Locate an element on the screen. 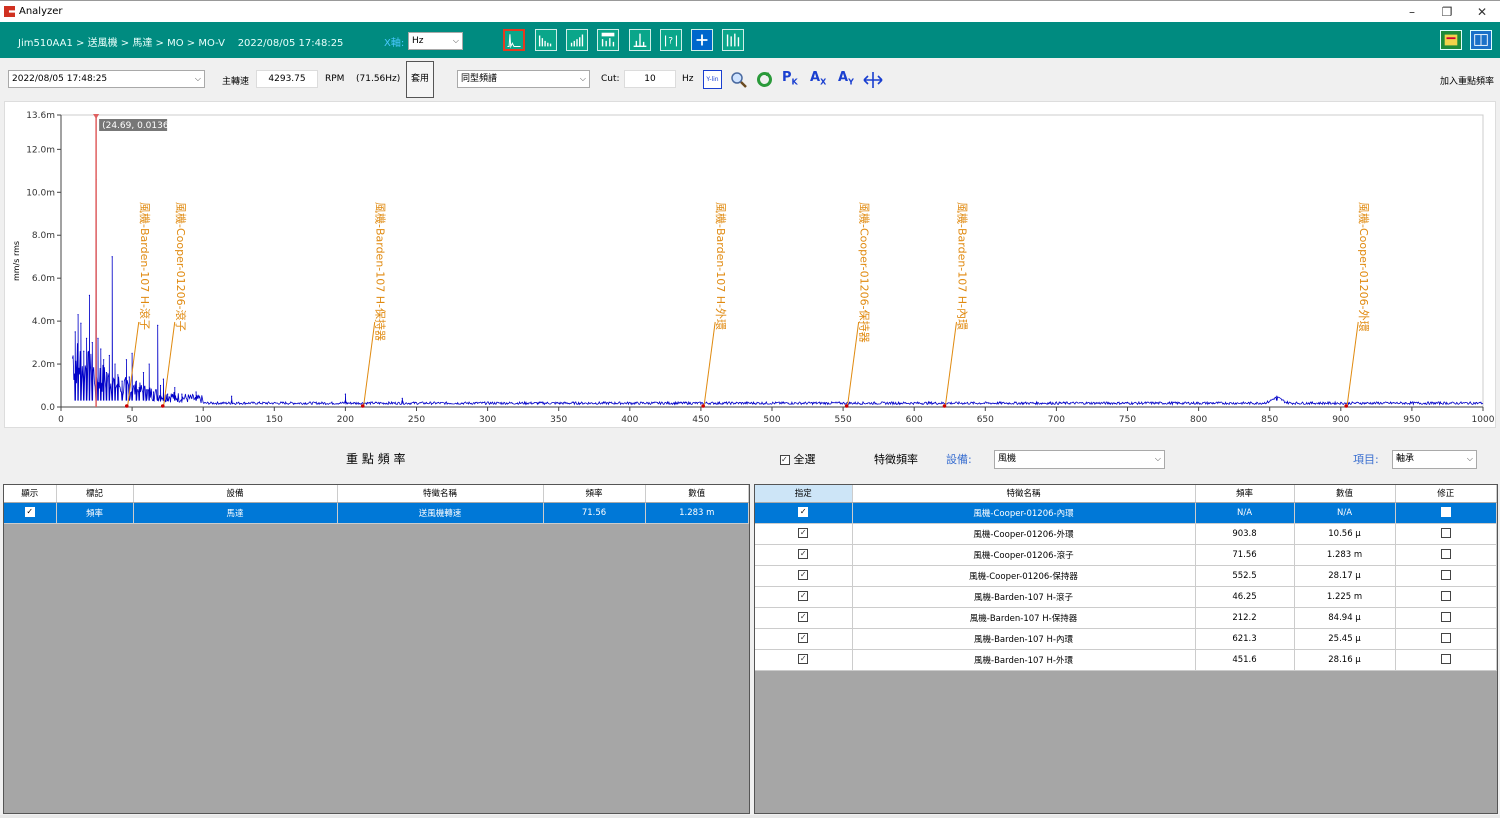 The image size is (1500, 818). speed-input: 4293.75 is located at coordinates (287, 79).